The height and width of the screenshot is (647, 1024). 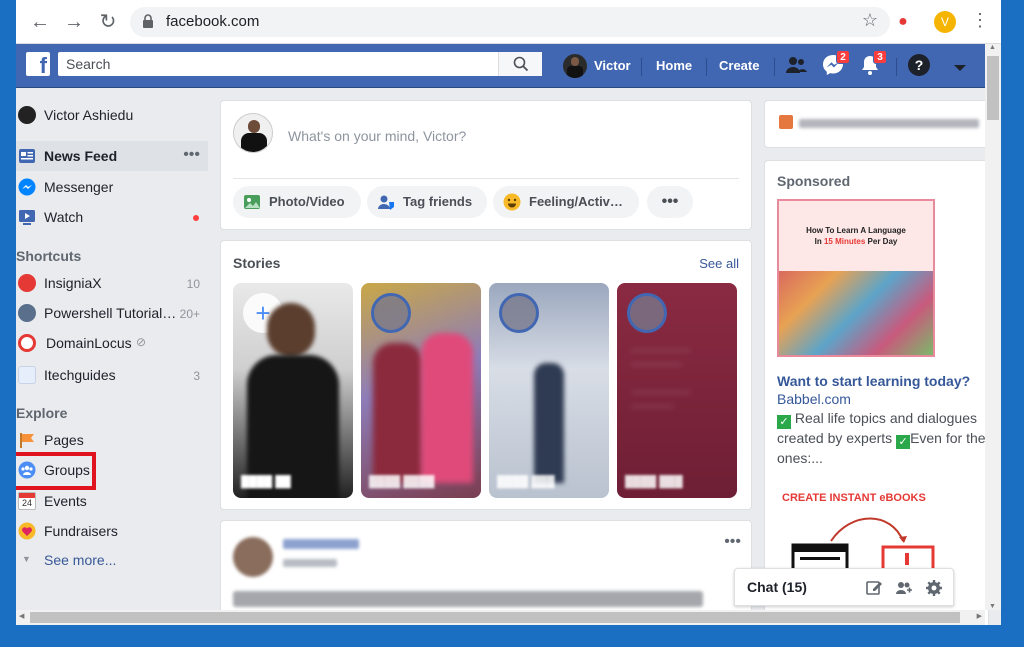 What do you see at coordinates (67, 470) in the screenshot?
I see `explore-label: Groups` at bounding box center [67, 470].